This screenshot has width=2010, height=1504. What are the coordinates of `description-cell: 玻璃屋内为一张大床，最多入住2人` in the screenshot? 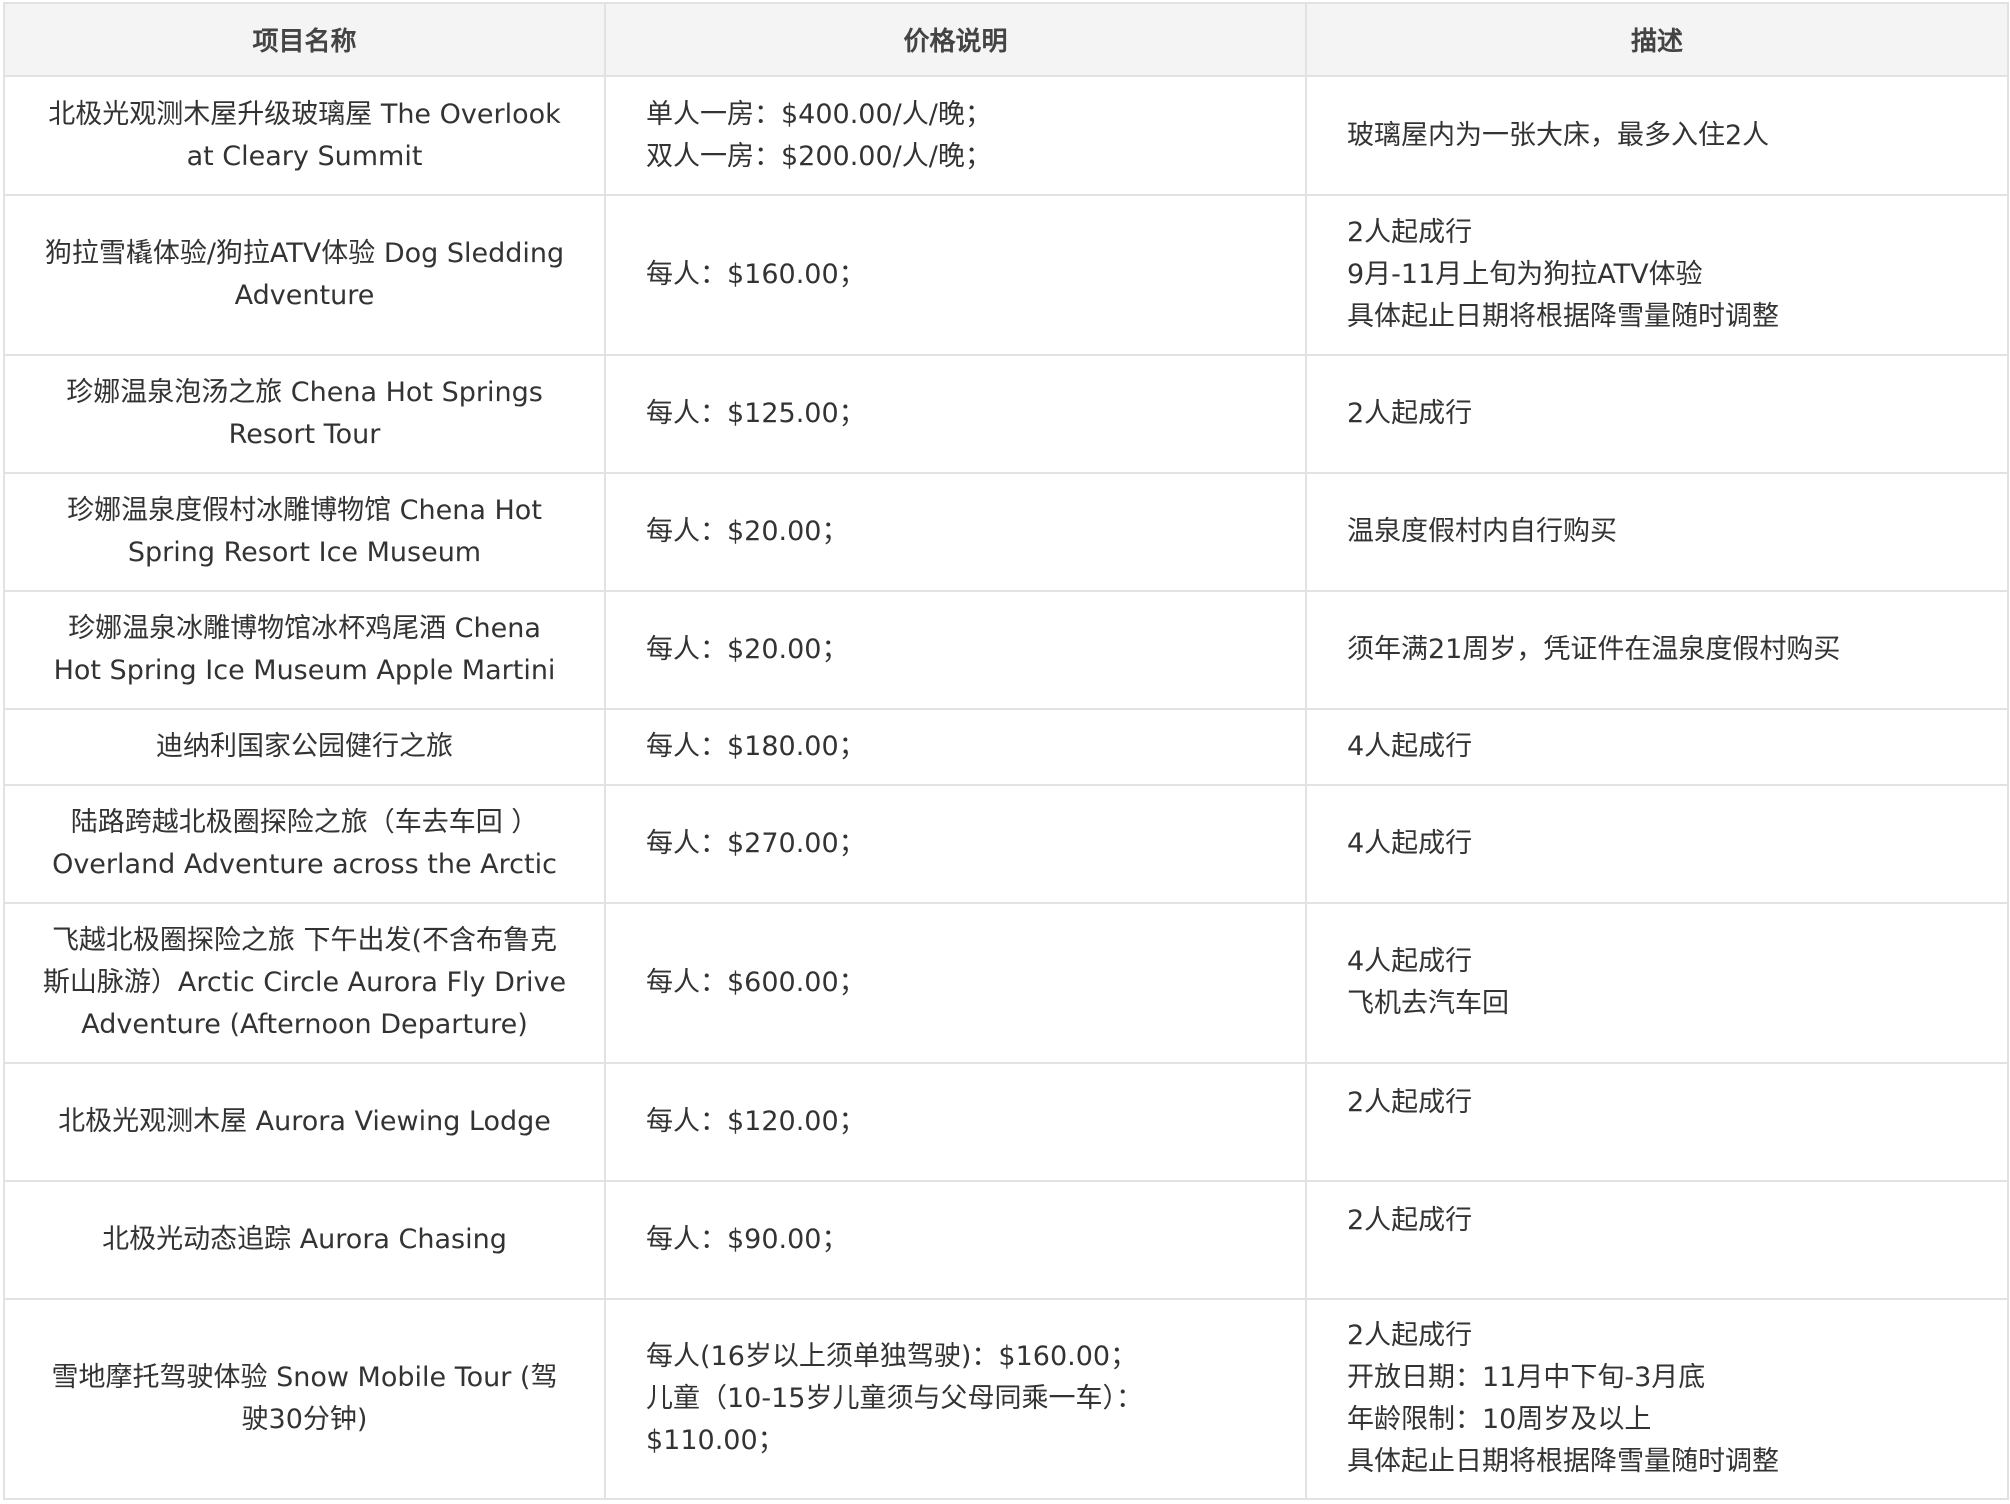 It's located at (1657, 135).